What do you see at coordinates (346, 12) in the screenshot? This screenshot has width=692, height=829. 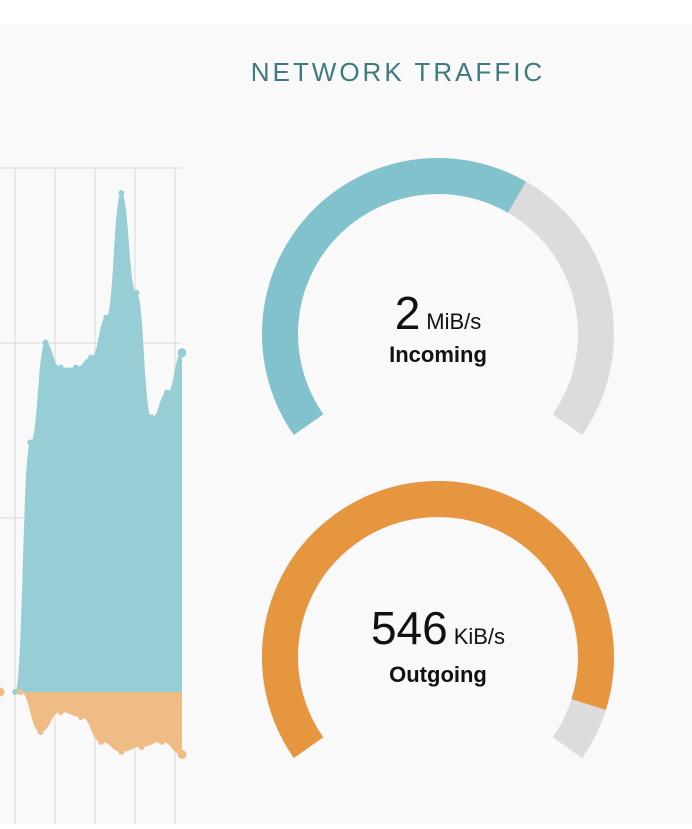 I see `top-strip` at bounding box center [346, 12].